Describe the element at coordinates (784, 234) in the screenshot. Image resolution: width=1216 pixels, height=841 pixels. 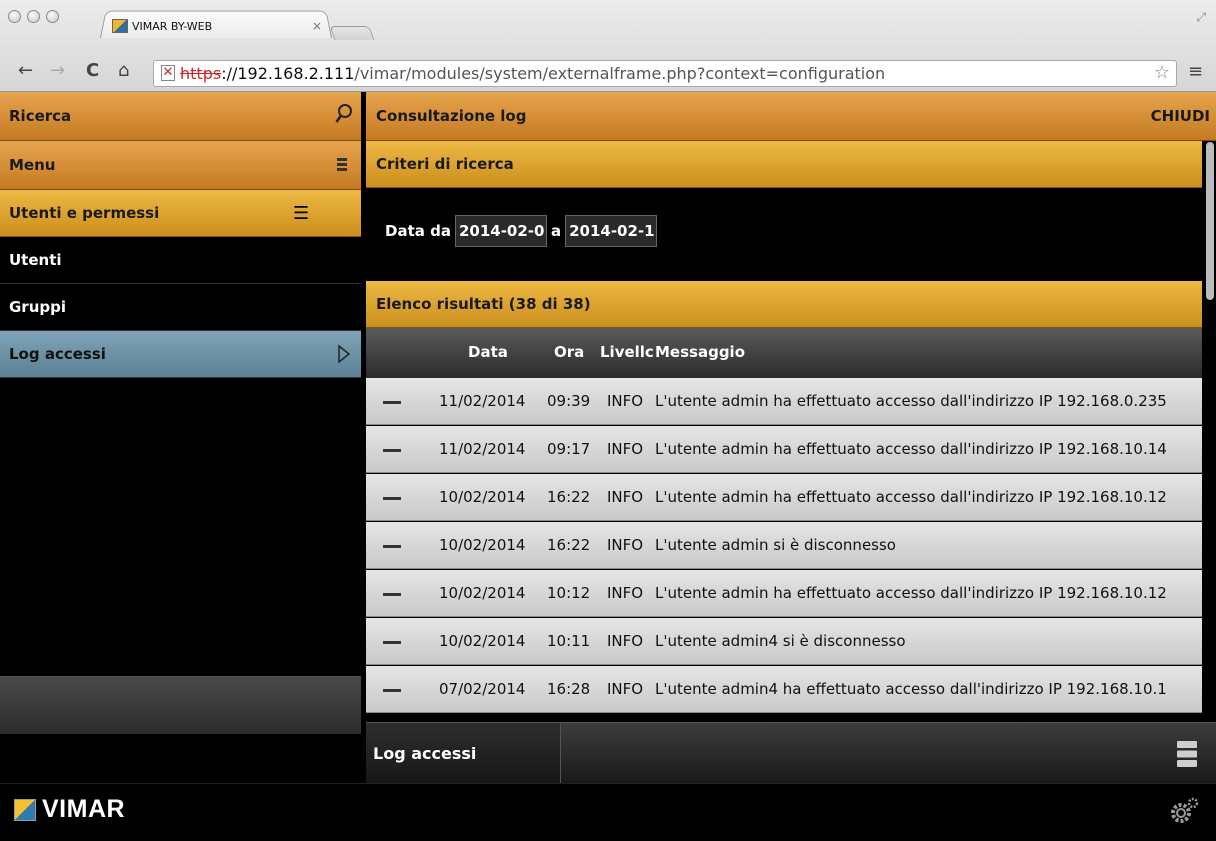
I see `search-criteria: Data da 2014-02-0 a 2014-02-1` at that location.